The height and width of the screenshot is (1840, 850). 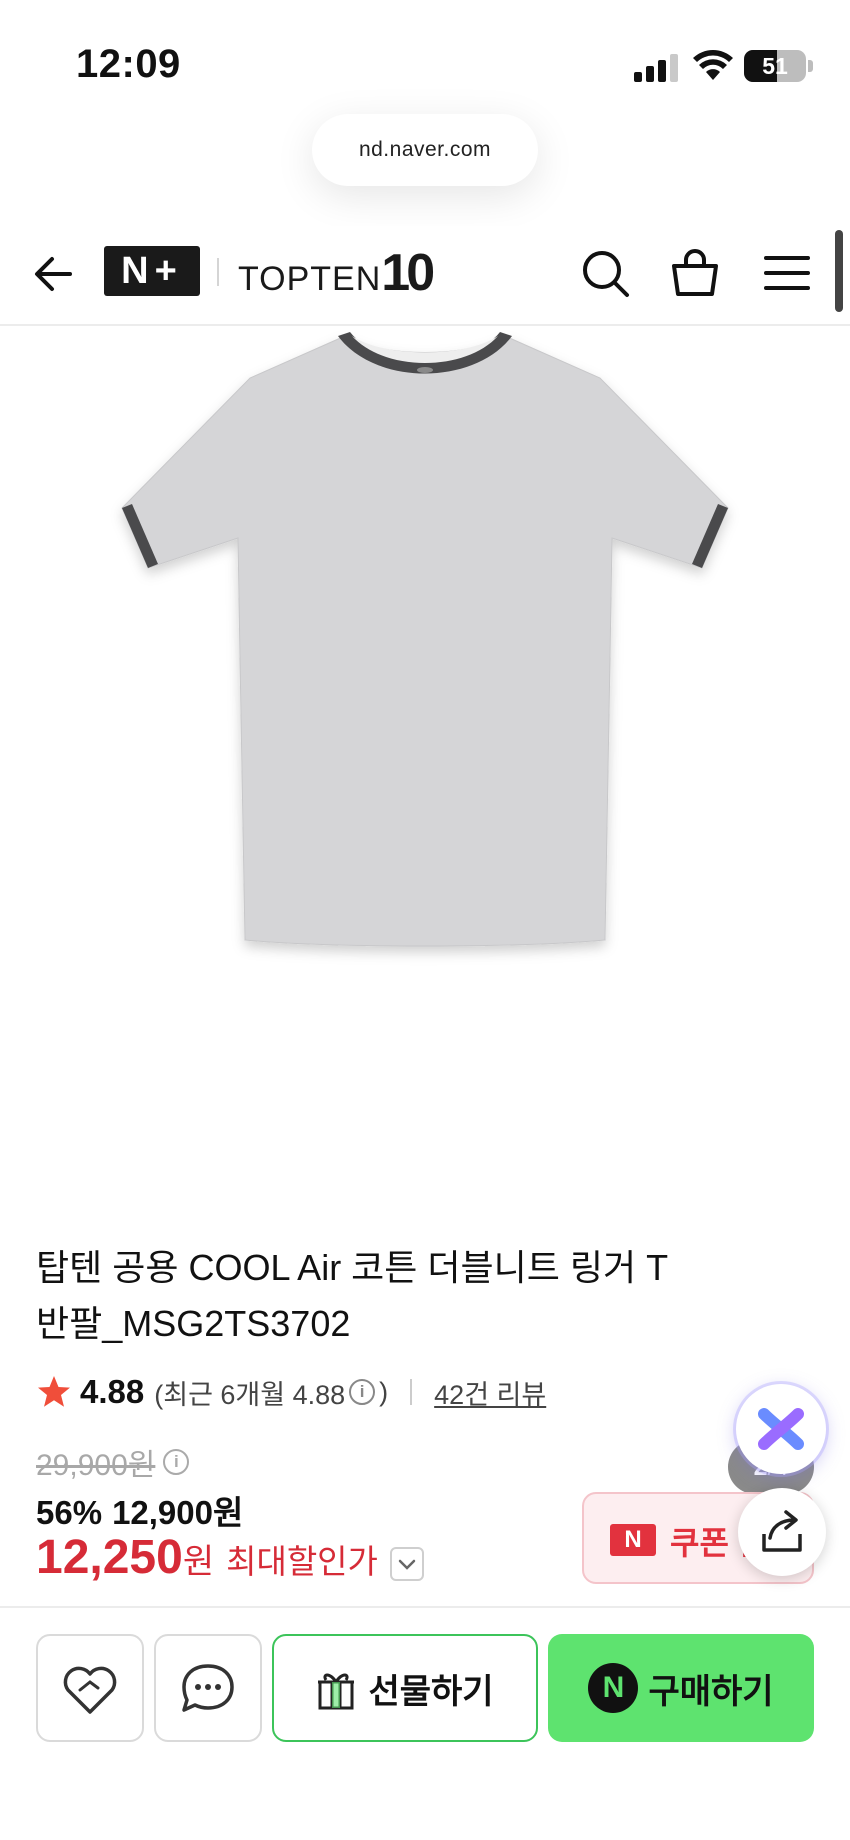 What do you see at coordinates (302, 1561) in the screenshot?
I see `max-discount-label: 최대할인가` at bounding box center [302, 1561].